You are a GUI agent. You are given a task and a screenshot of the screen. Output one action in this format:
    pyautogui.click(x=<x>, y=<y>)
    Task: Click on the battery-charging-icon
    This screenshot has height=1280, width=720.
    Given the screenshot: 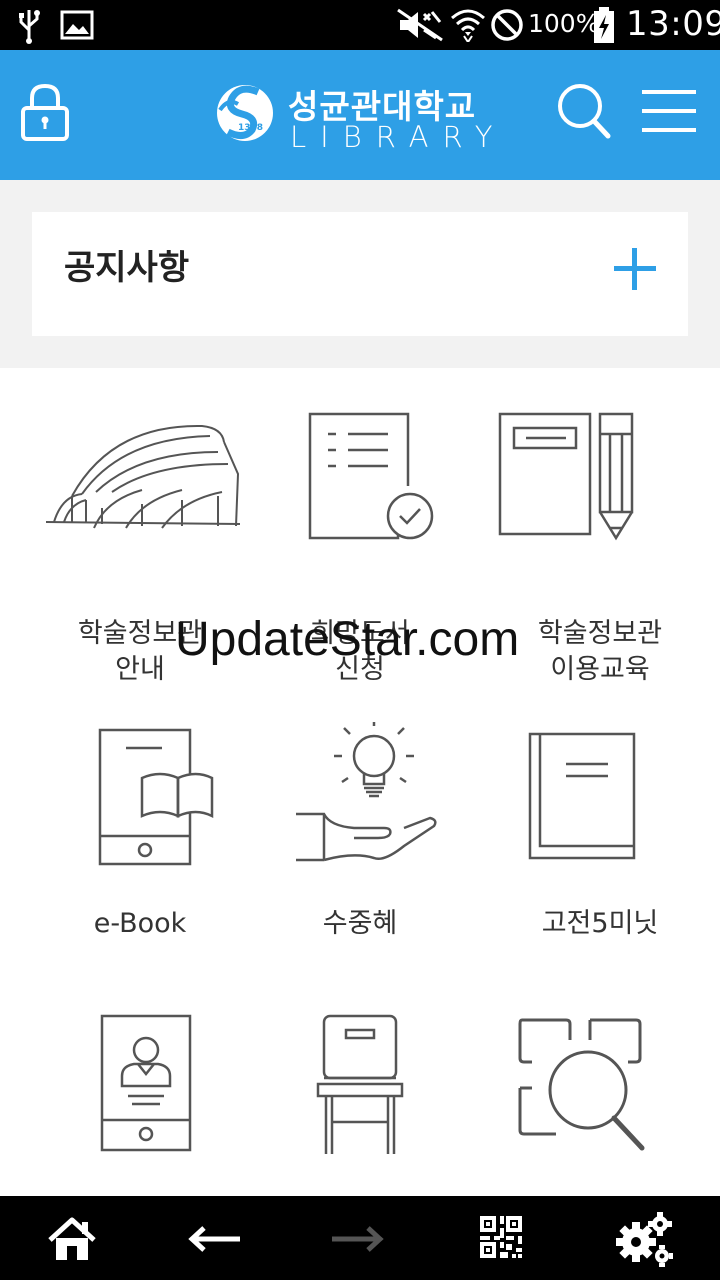 What is the action you would take?
    pyautogui.click(x=604, y=25)
    